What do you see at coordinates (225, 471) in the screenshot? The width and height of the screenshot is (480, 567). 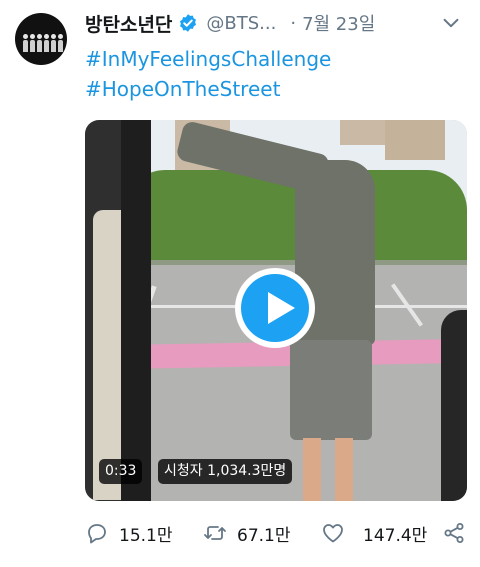 I see `video-view-count: 시청자 1,034.3만명` at bounding box center [225, 471].